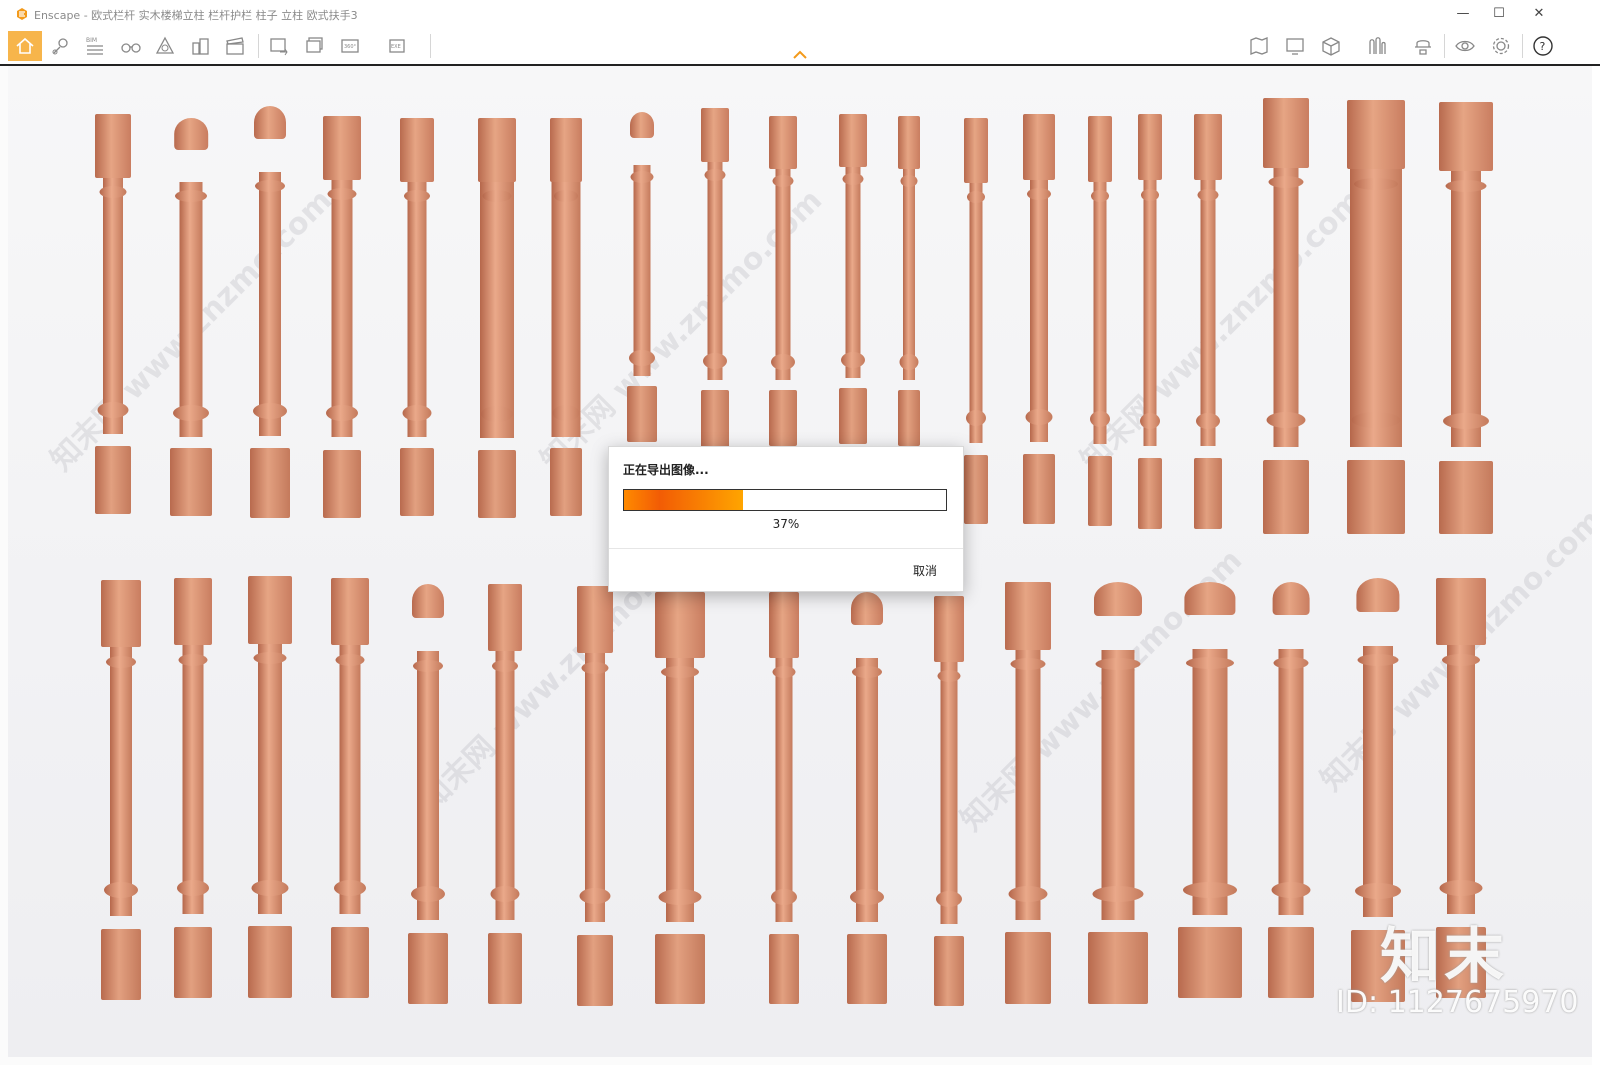 This screenshot has height=1065, width=1600. I want to click on location-pin-icon, so click(60, 46).